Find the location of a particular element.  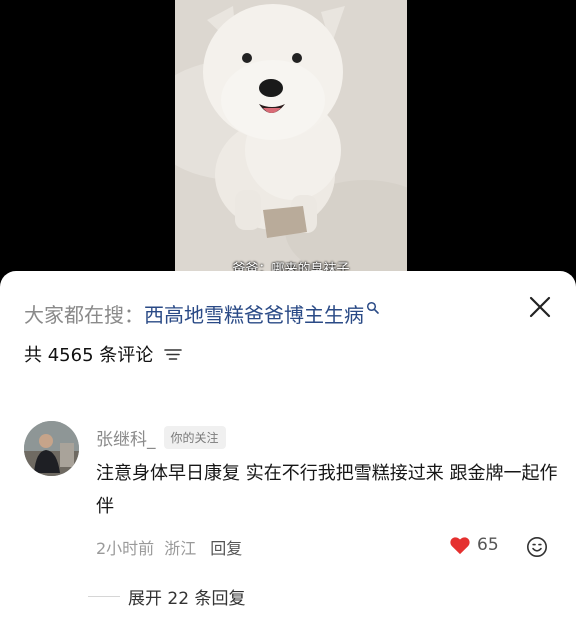

like-button: 65 is located at coordinates (474, 545).